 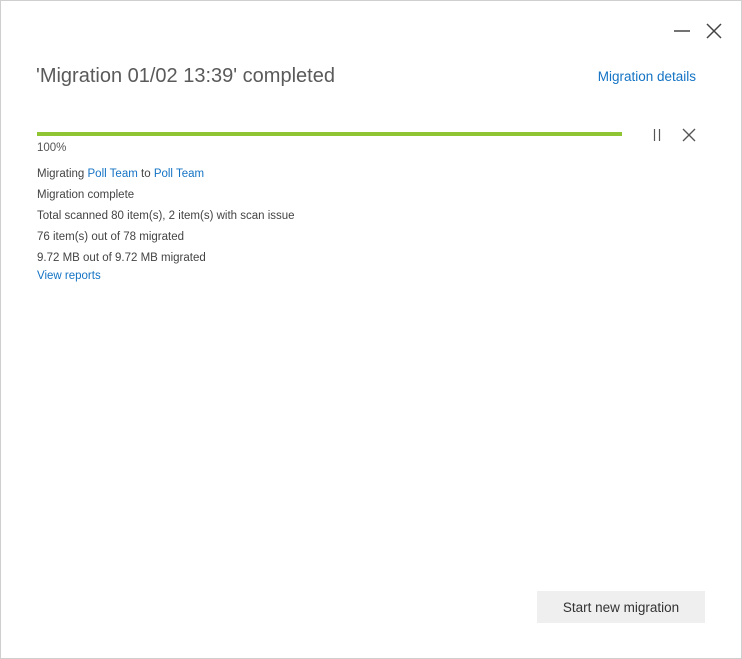 I want to click on to-word: to, so click(x=146, y=174).